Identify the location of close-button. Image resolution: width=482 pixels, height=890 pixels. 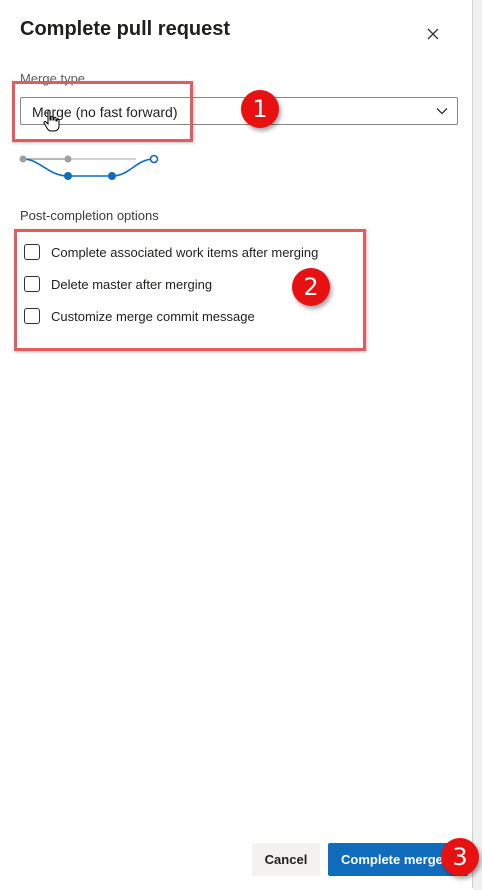
(433, 34).